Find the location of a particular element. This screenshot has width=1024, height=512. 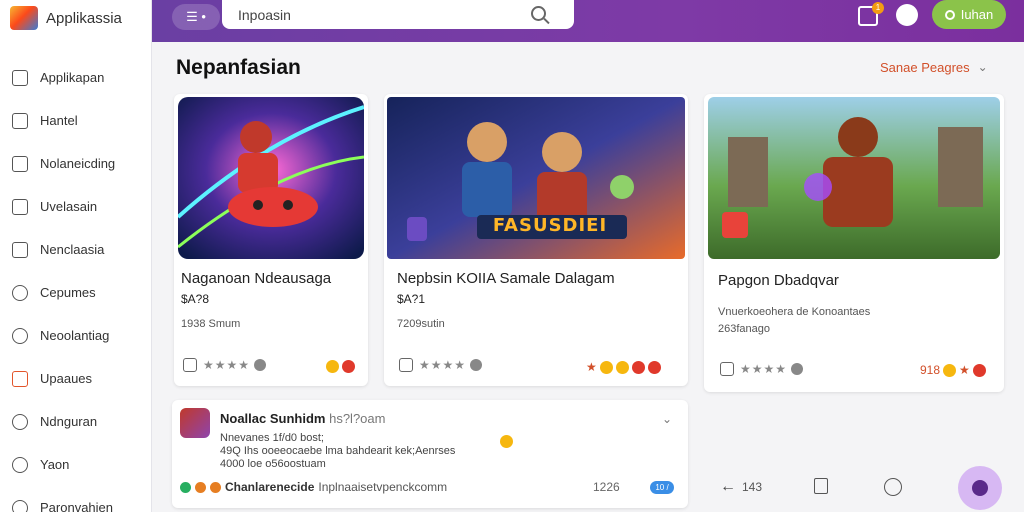

app-title: Papgon Dbadqvar is located at coordinates (778, 280).